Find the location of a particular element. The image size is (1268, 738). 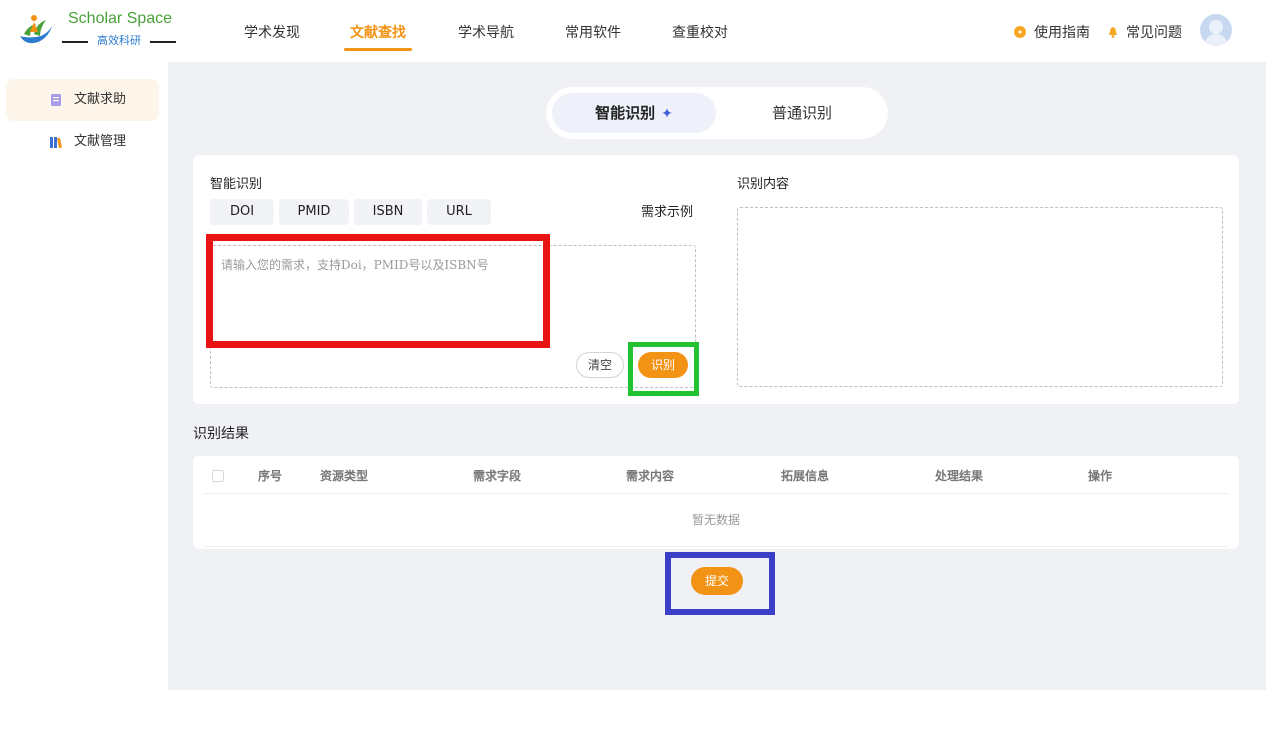

guide-label: 使用指南 is located at coordinates (1062, 33).